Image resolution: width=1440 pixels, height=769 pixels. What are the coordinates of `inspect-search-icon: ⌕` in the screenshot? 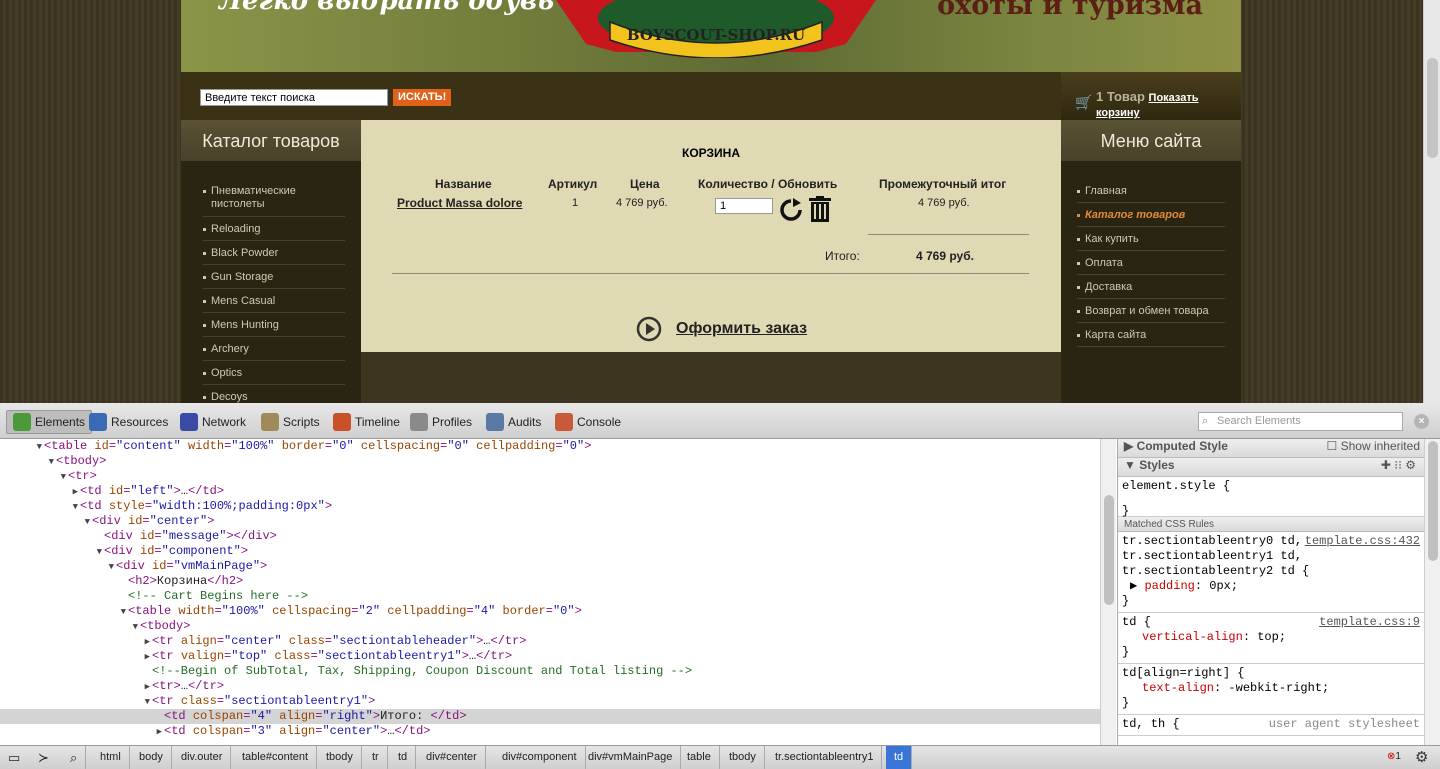 It's located at (74, 757).